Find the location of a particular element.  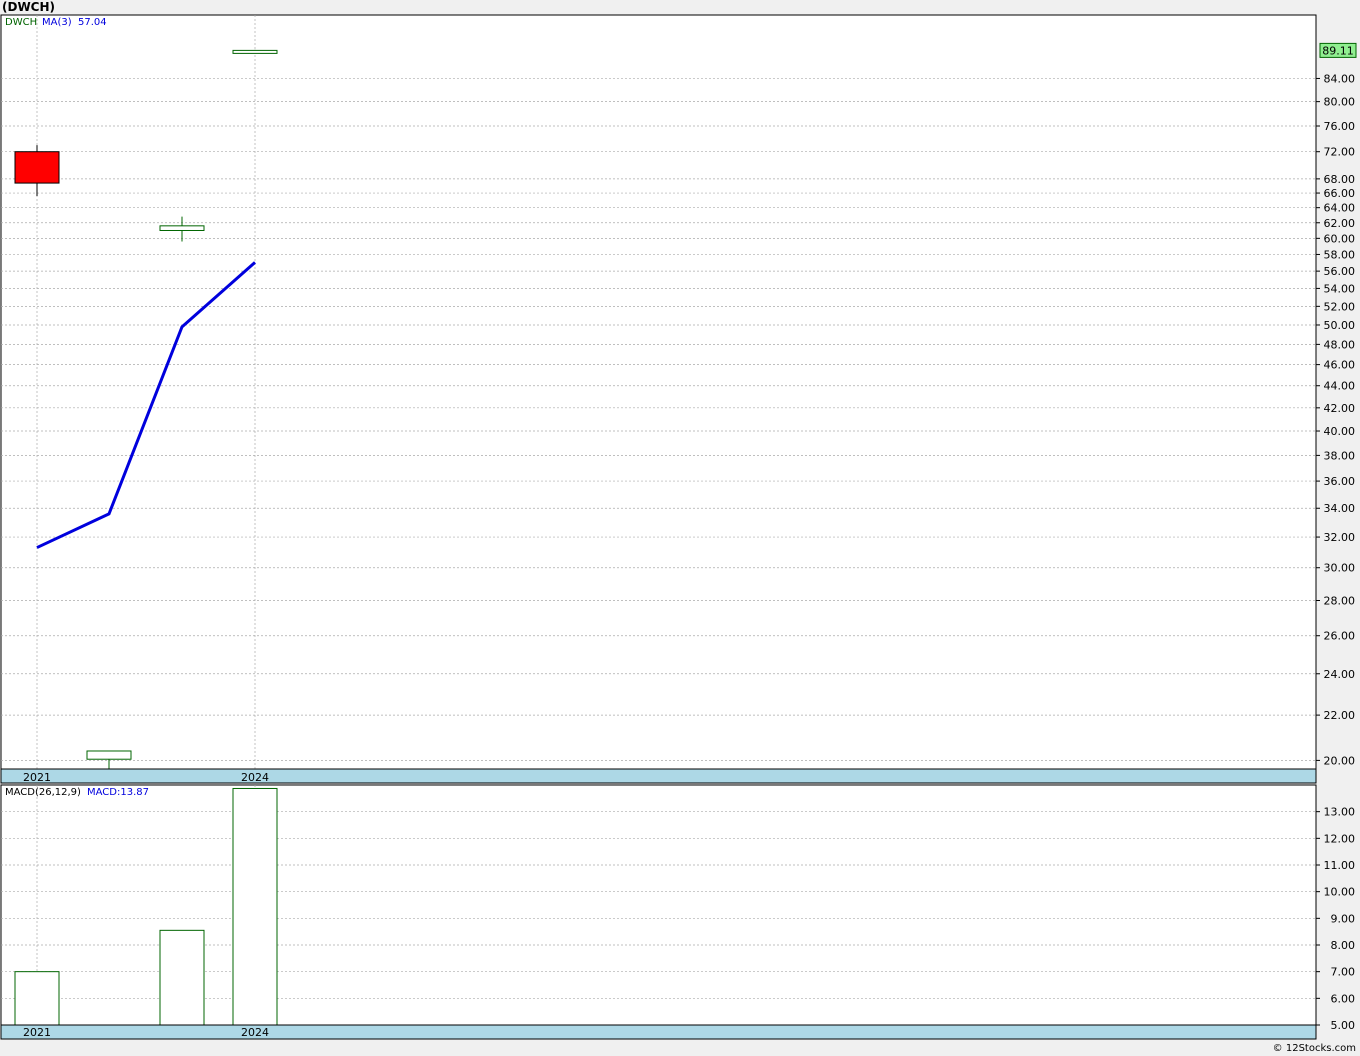

price-tick-label: 58.00 is located at coordinates (1340, 254).